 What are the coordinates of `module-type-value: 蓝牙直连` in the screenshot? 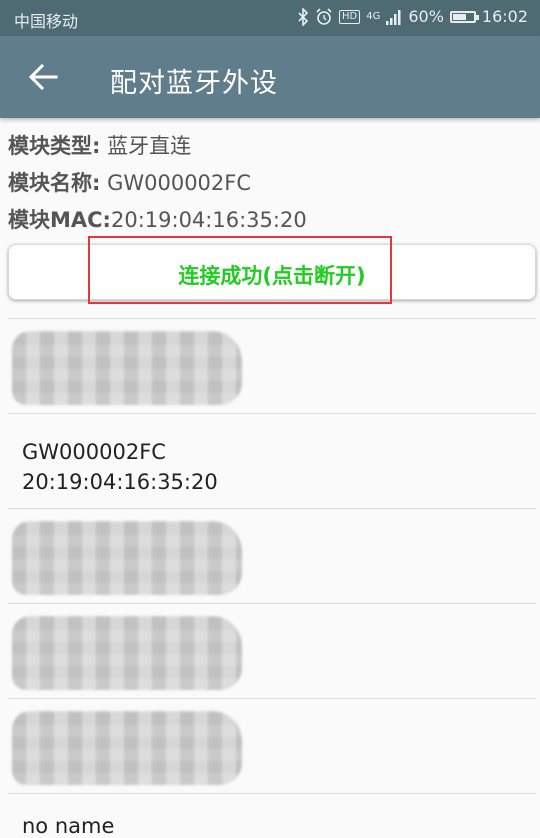 It's located at (146, 146).